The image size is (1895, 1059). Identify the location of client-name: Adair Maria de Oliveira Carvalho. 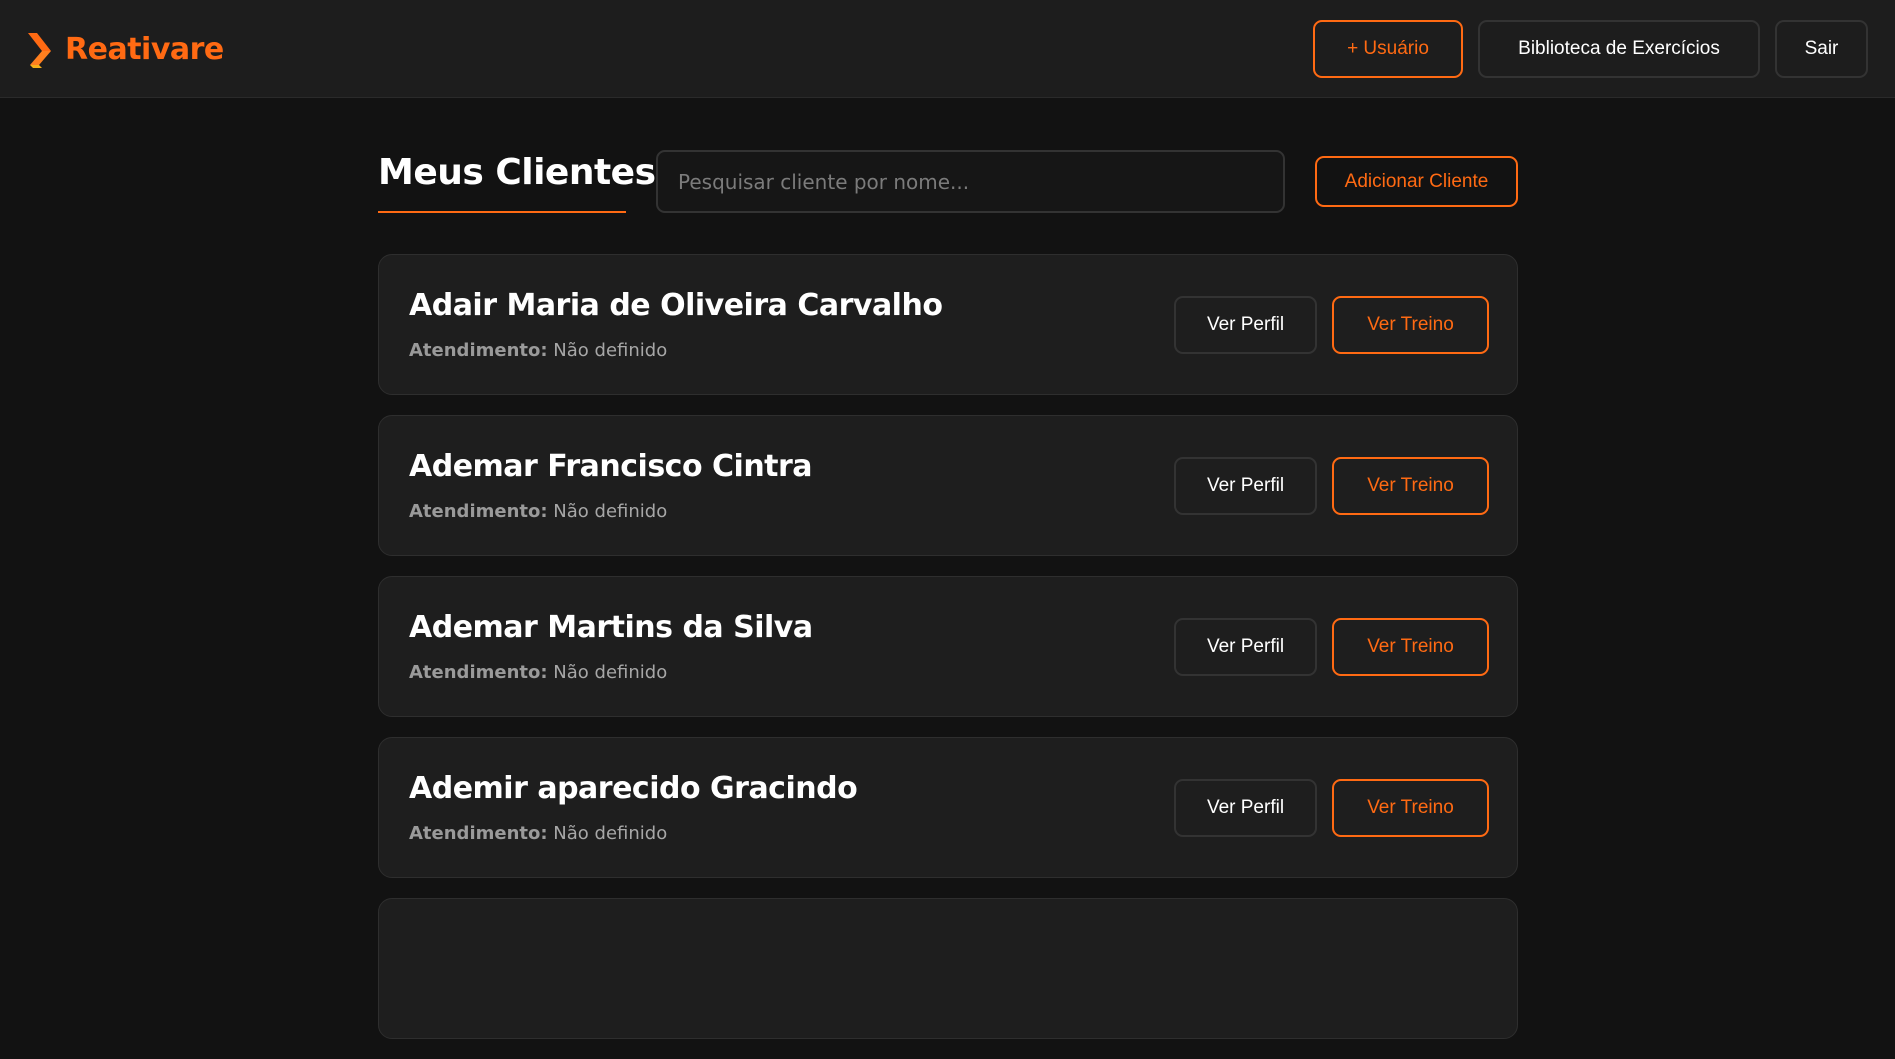
(676, 305).